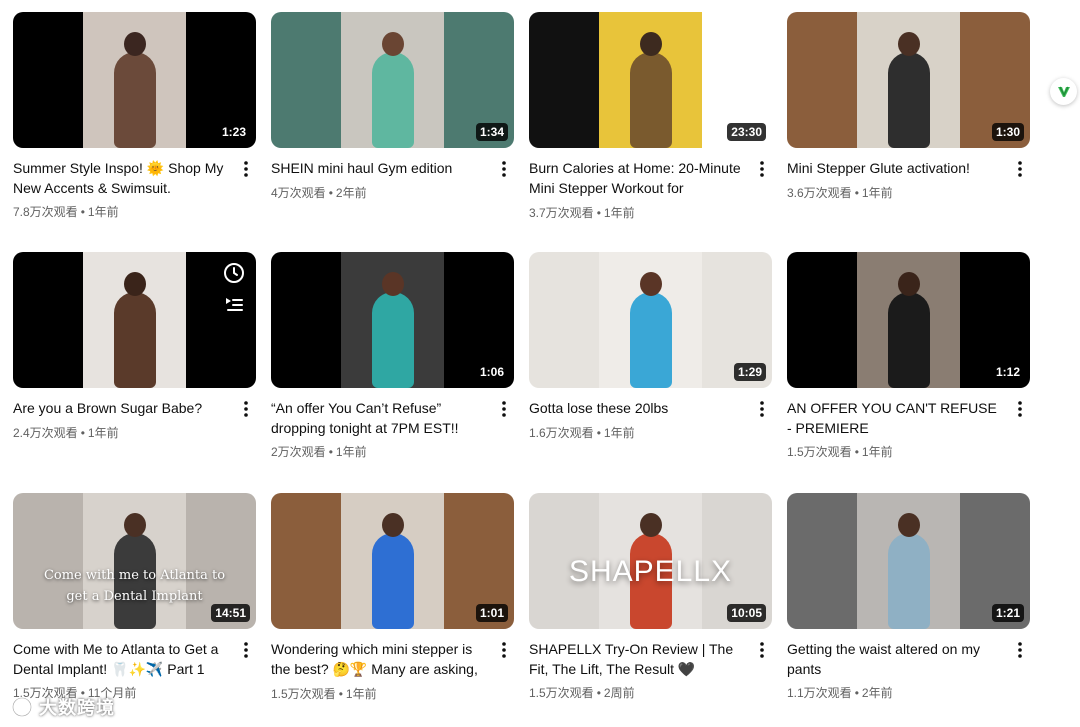  What do you see at coordinates (234, 273) in the screenshot?
I see `watch-later-icon` at bounding box center [234, 273].